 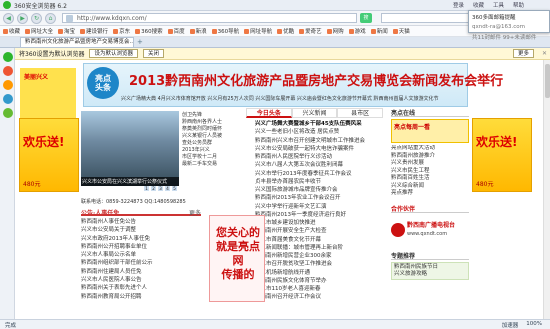 I want to click on title-menu-login: 登录, so click(x=458, y=5).